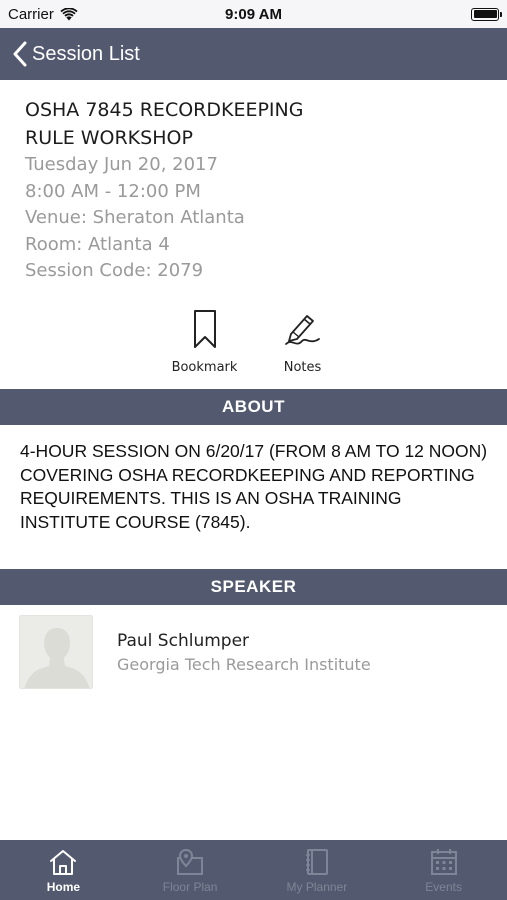  Describe the element at coordinates (253, 587) in the screenshot. I see `speaker-header: SPEAKER` at that location.